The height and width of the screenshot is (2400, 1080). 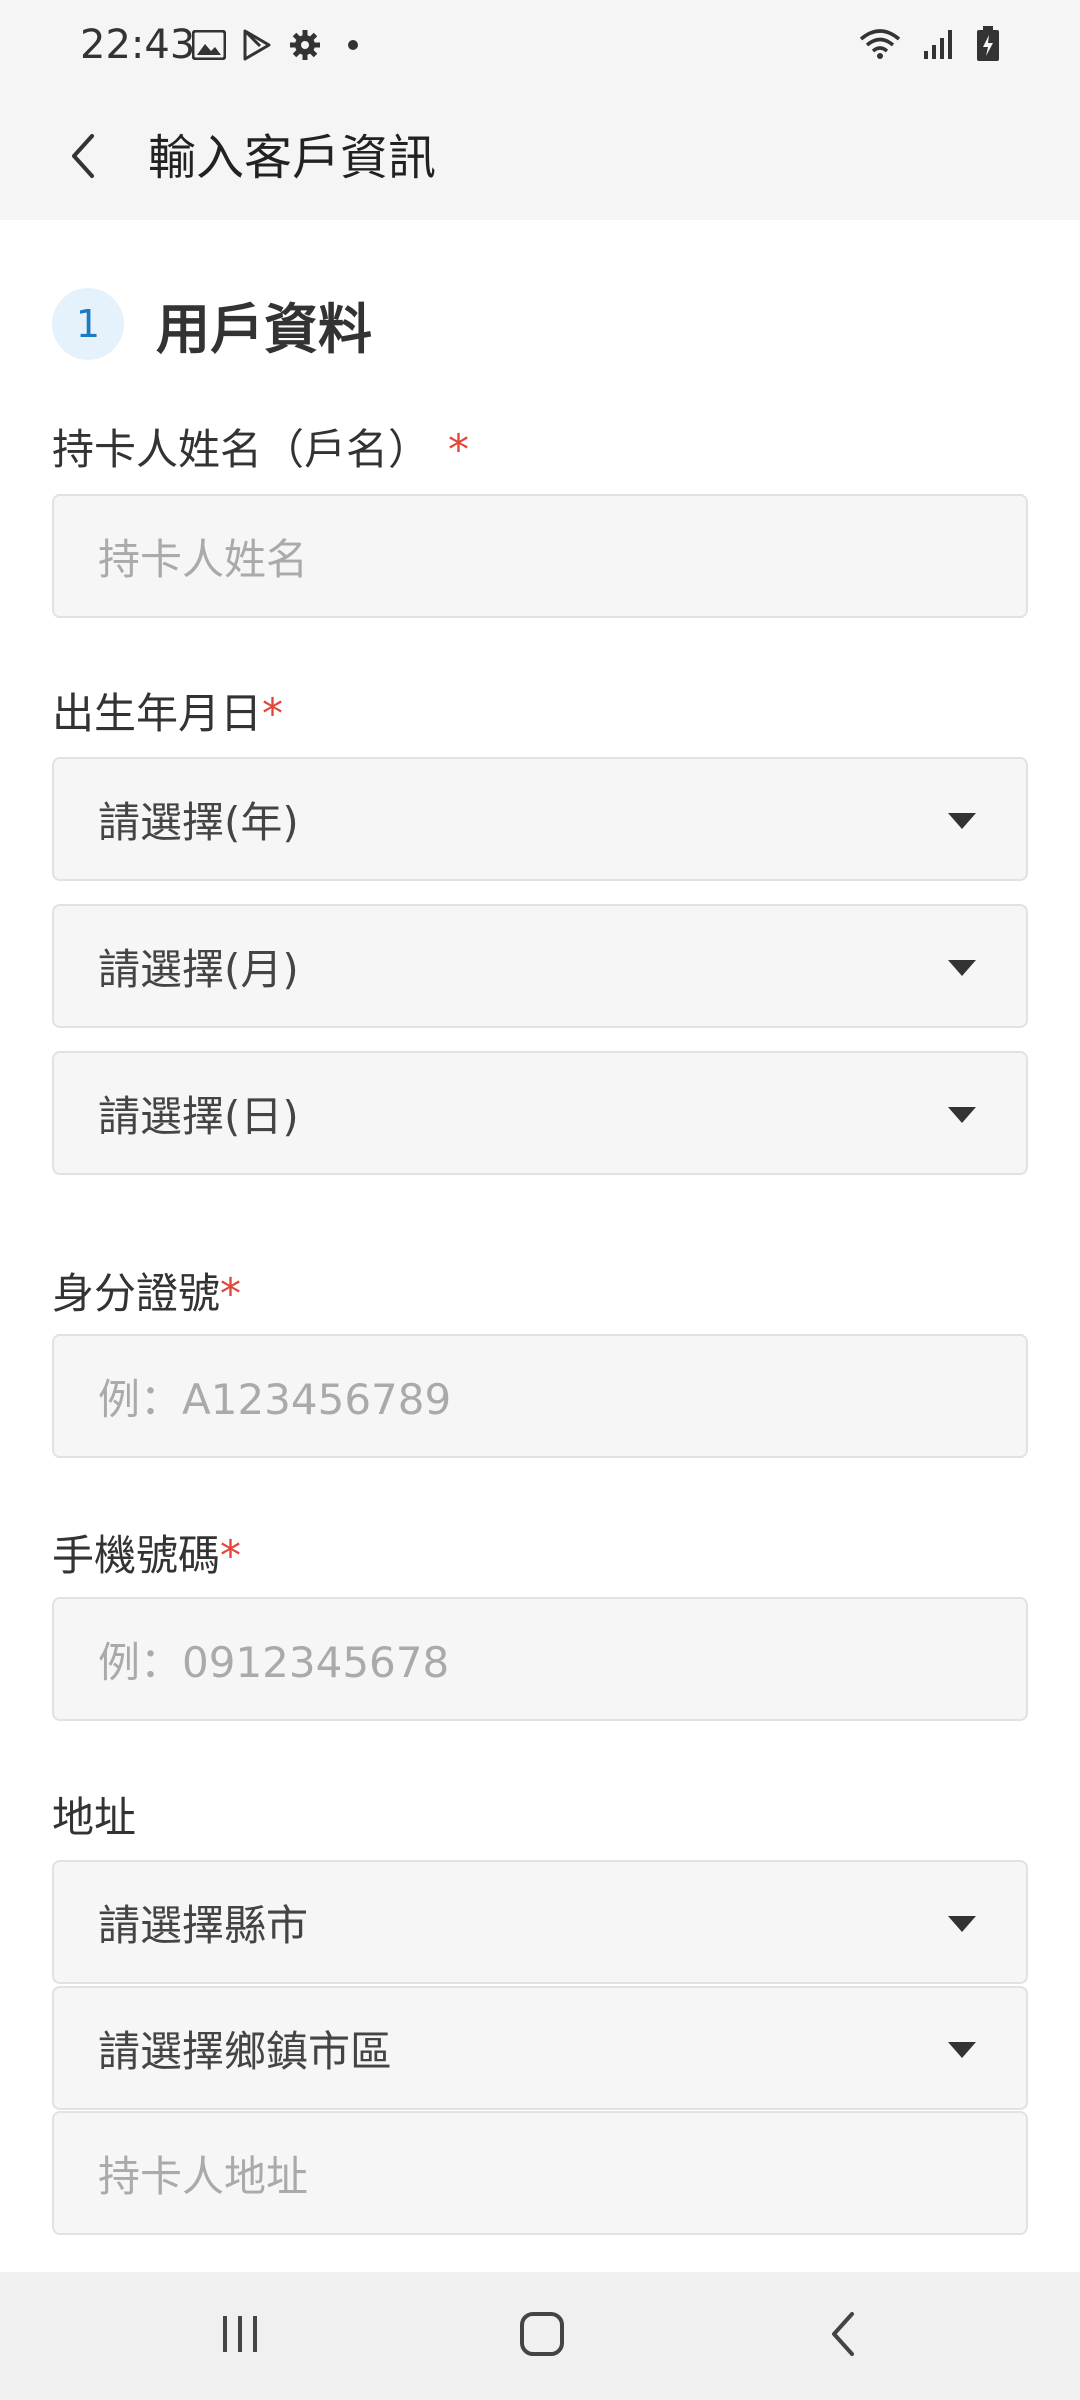 I want to click on status-bar: 22:43, so click(x=540, y=48).